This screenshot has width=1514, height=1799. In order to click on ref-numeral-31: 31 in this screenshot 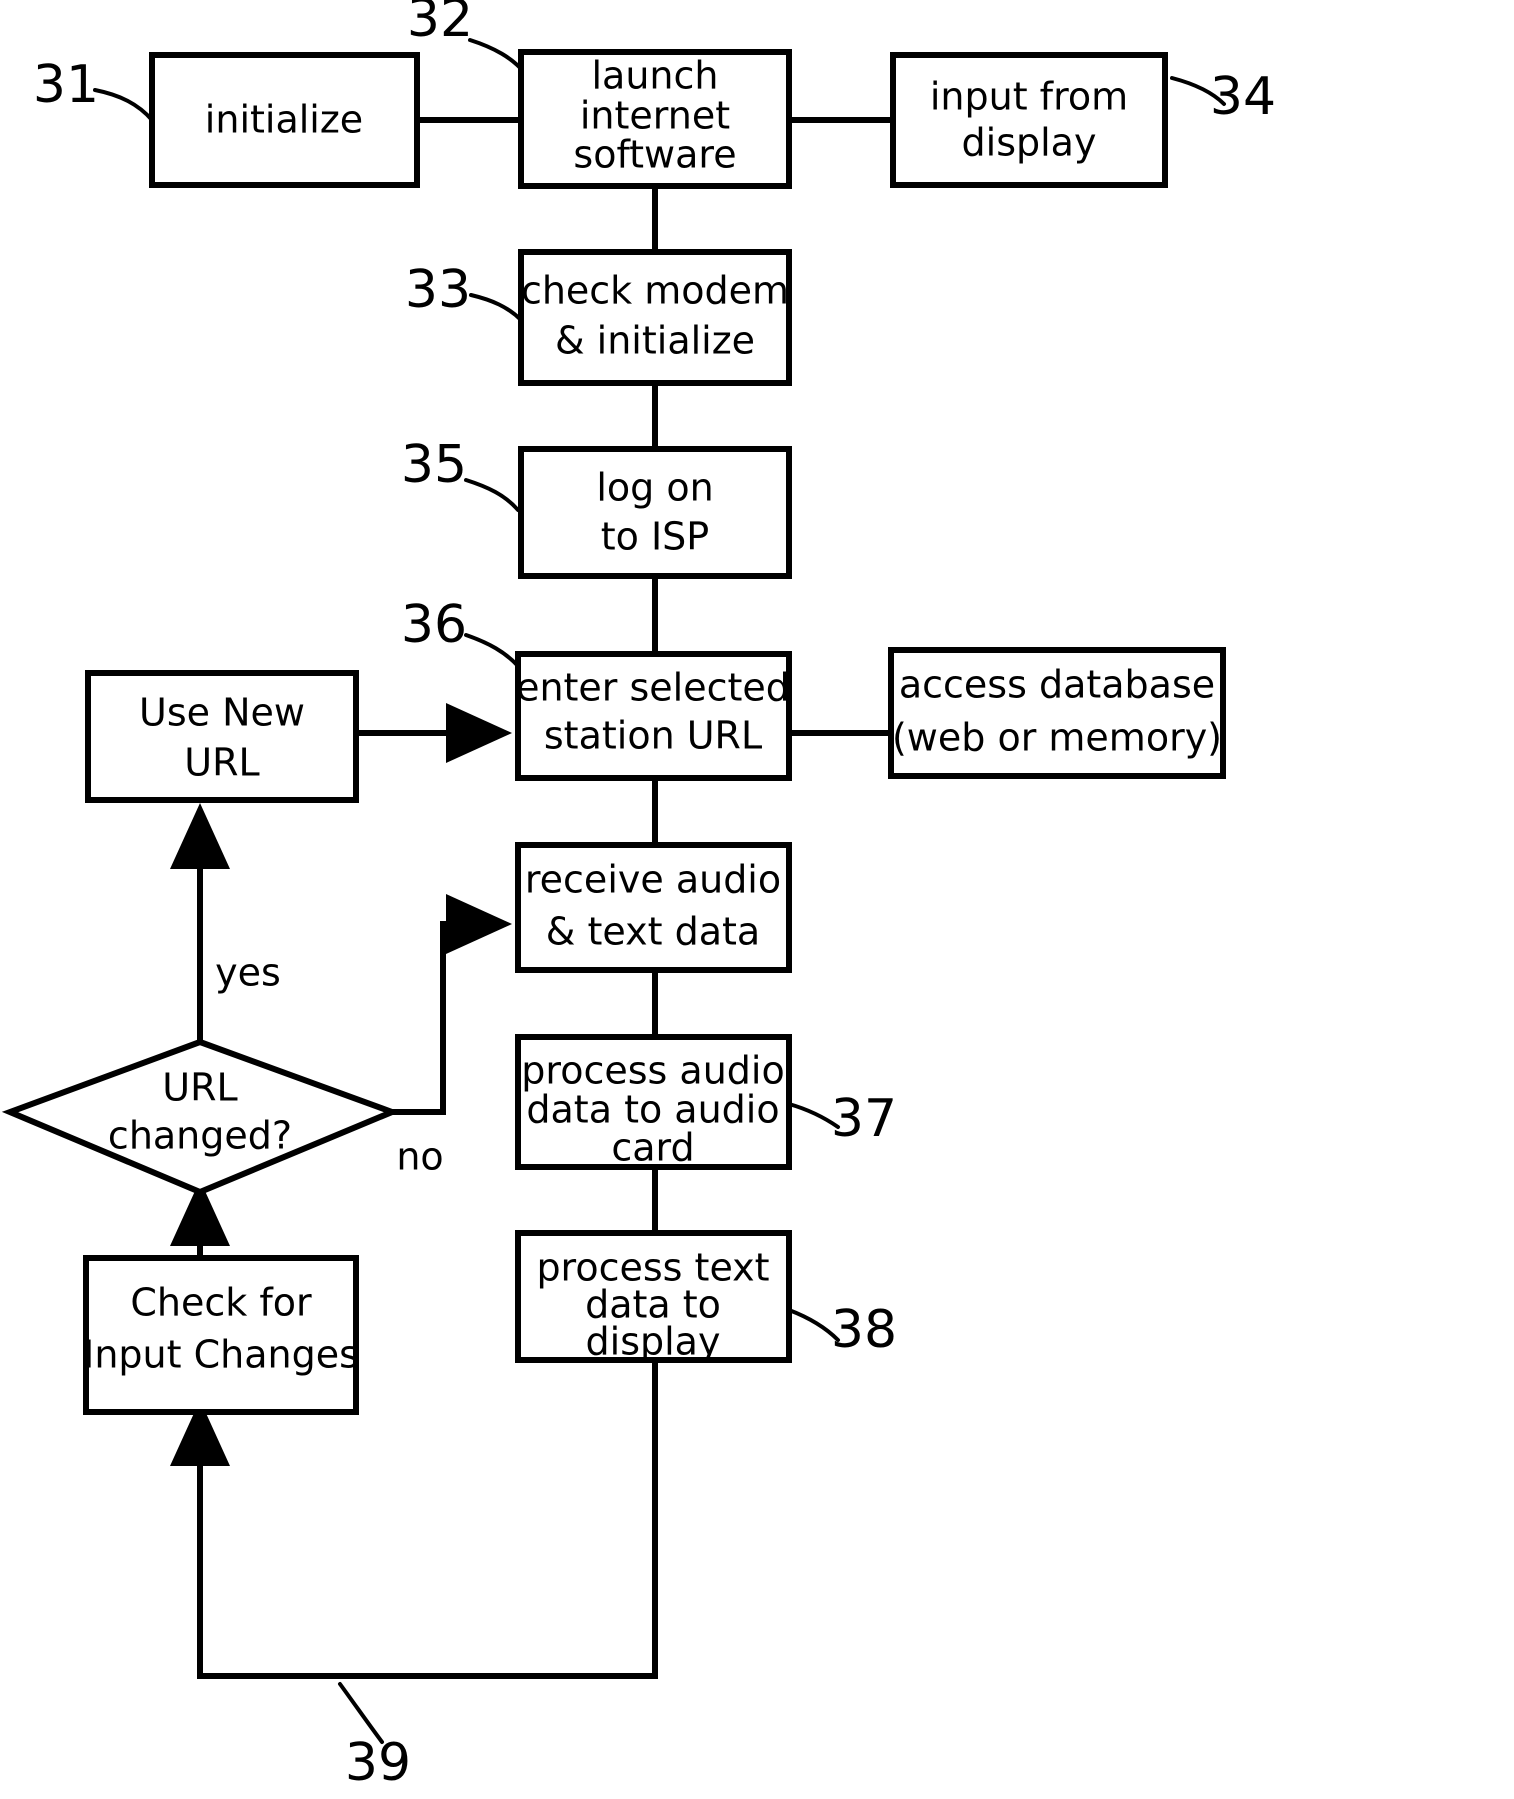, I will do `click(66, 85)`.